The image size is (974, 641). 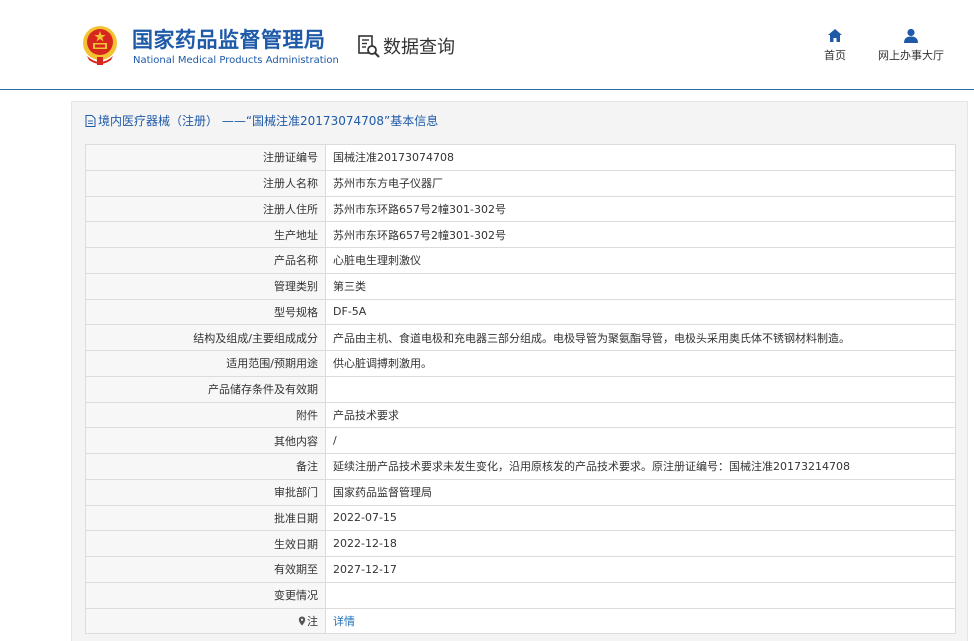 What do you see at coordinates (205, 543) in the screenshot?
I see `field-label: 生效日期` at bounding box center [205, 543].